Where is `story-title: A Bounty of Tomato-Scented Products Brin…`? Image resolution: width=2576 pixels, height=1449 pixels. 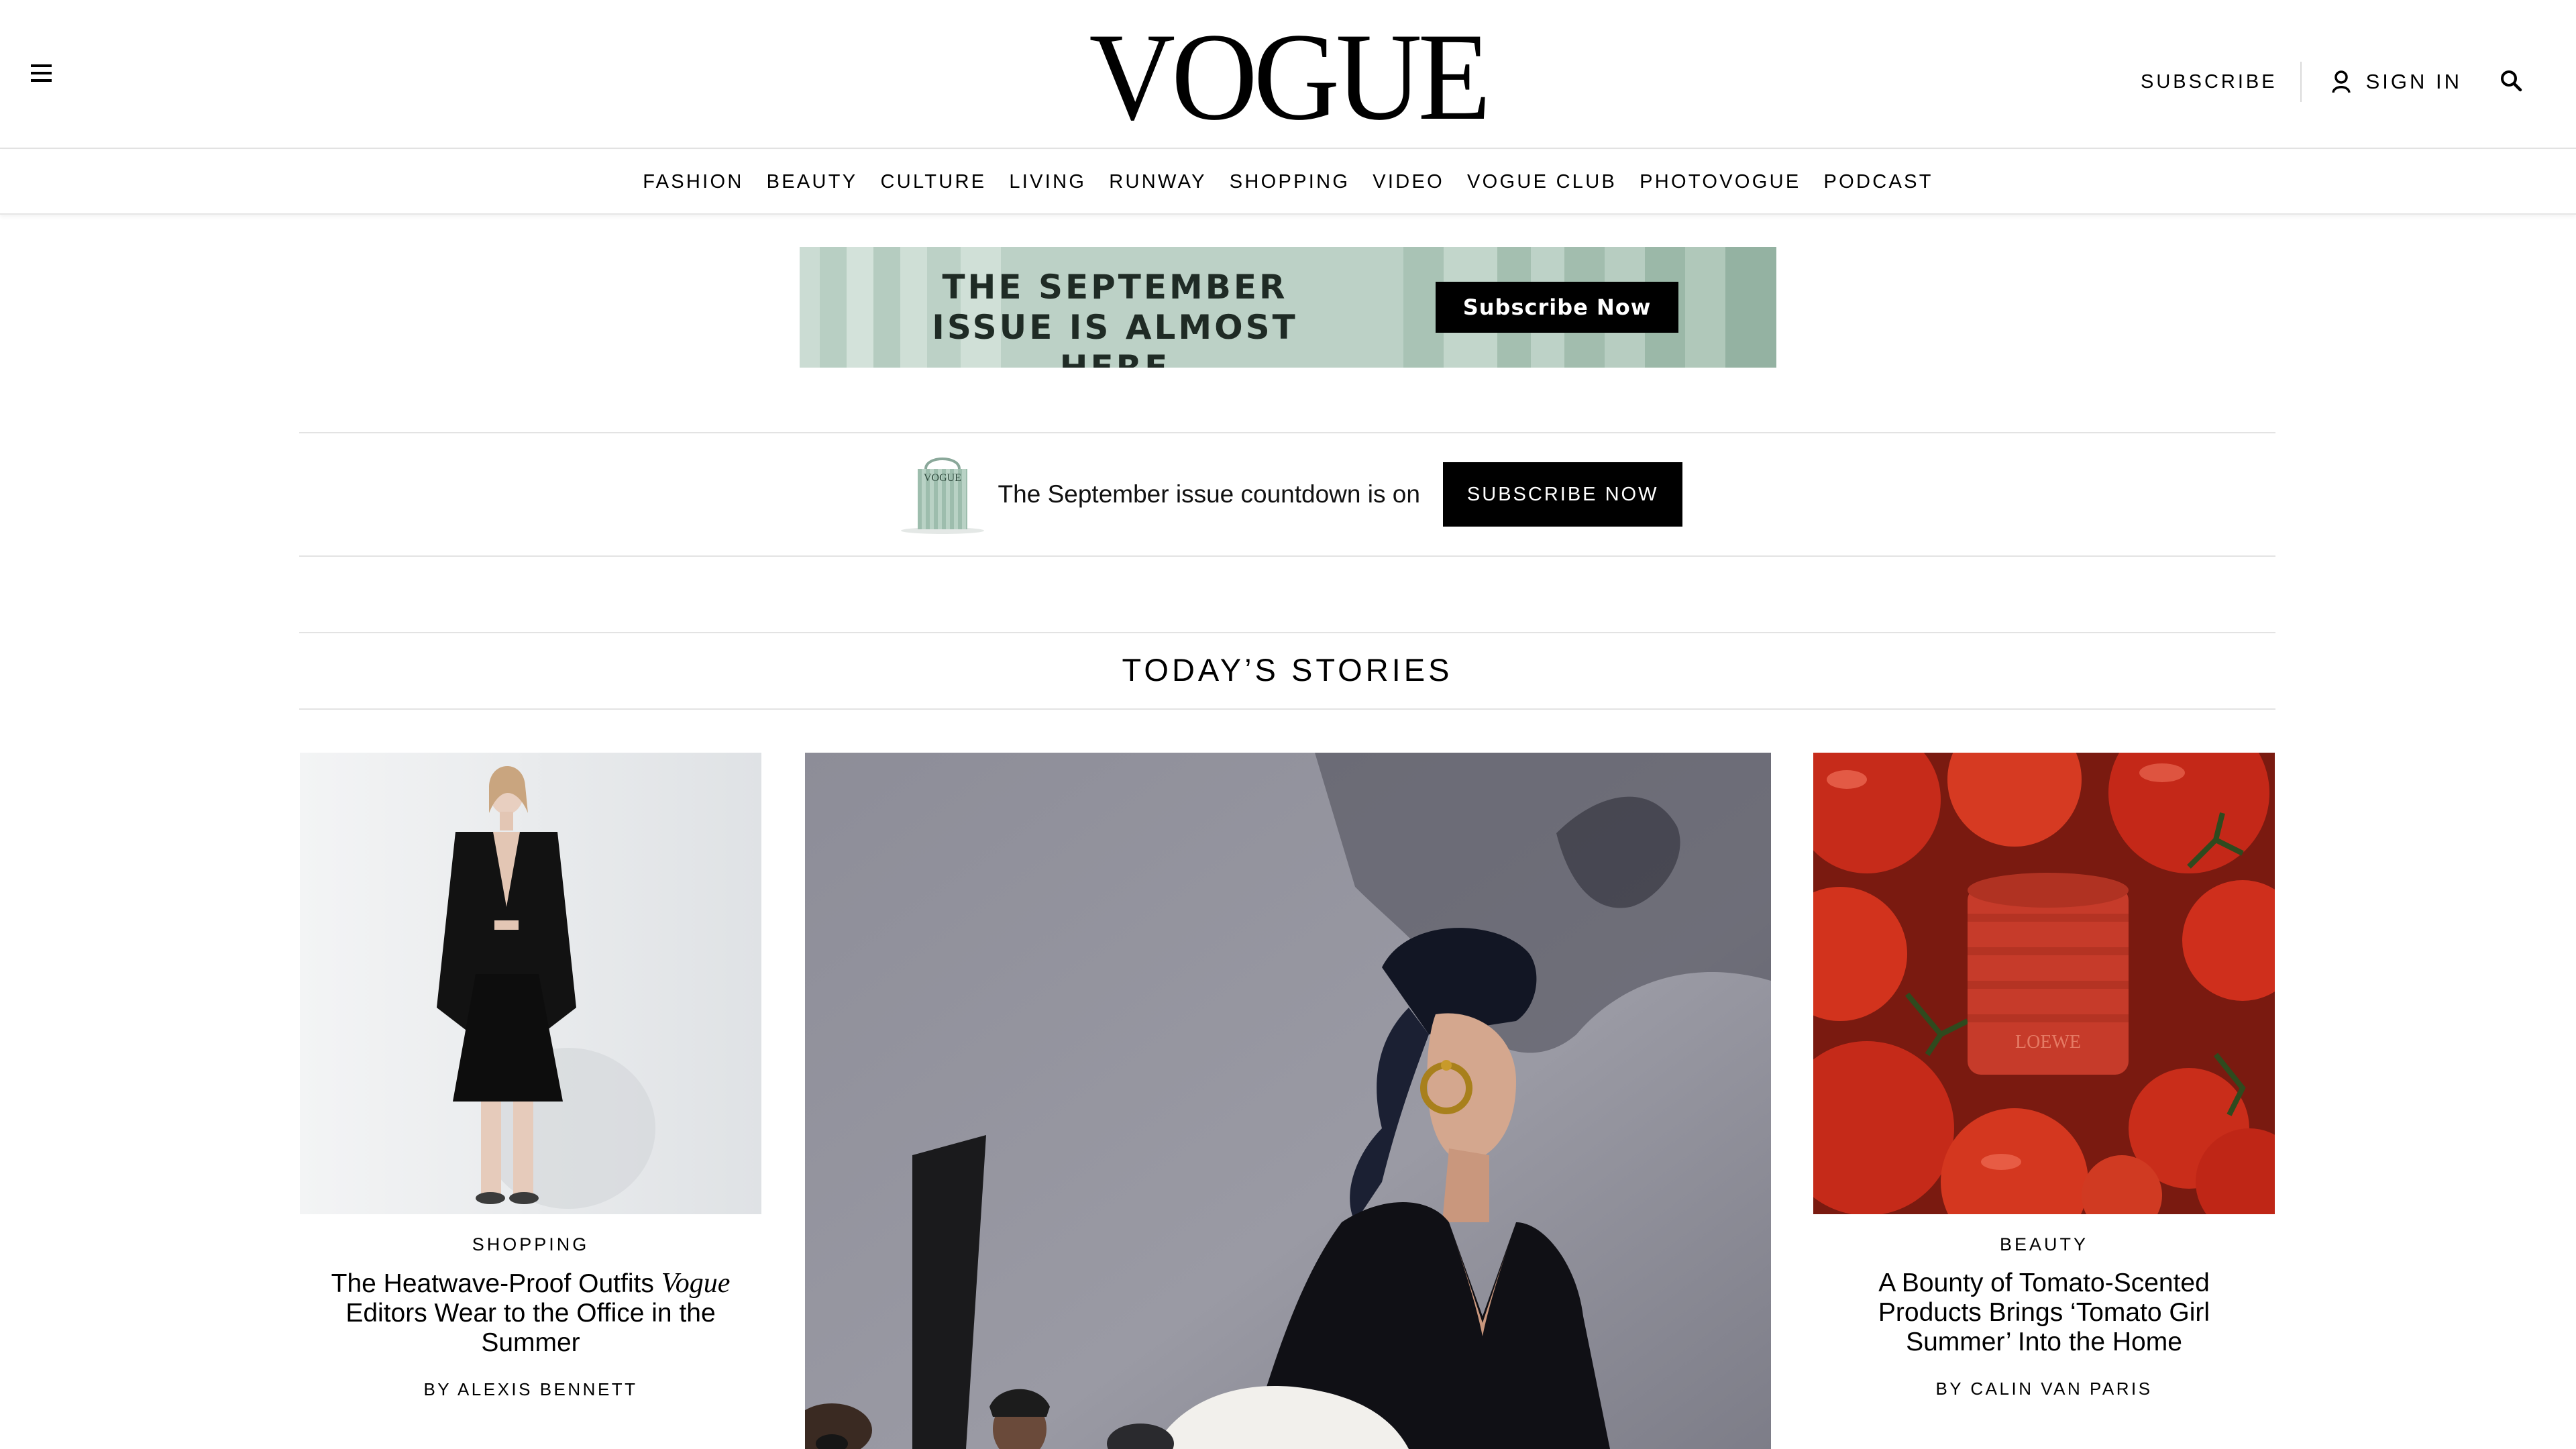 story-title: A Bounty of Tomato-Scented Products Brin… is located at coordinates (2044, 1313).